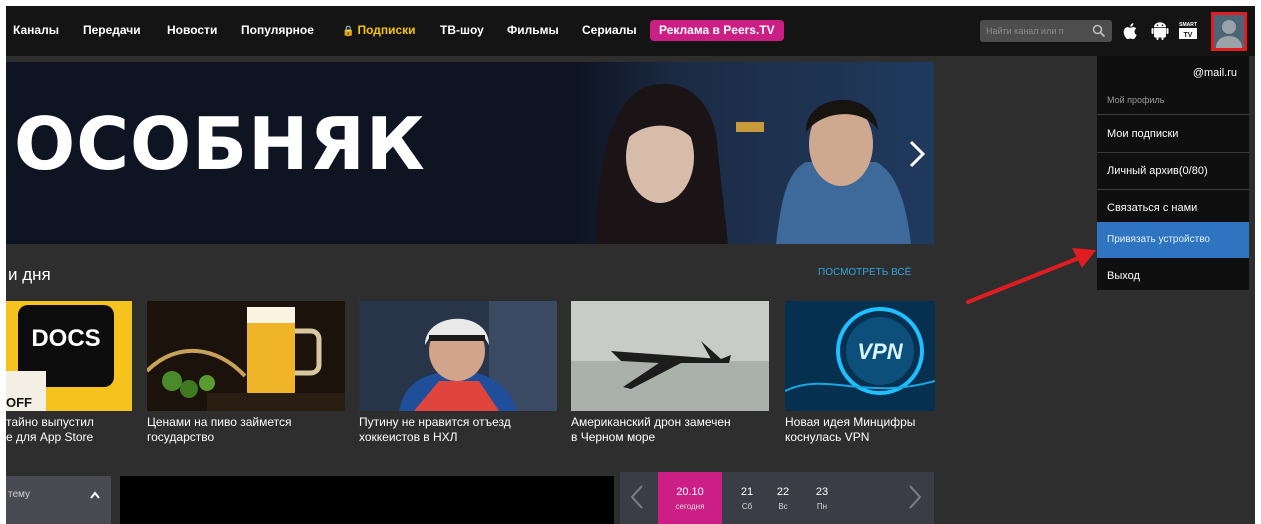 This screenshot has width=1261, height=524. Describe the element at coordinates (58, 500) in the screenshot. I see `topic-select: тему` at that location.